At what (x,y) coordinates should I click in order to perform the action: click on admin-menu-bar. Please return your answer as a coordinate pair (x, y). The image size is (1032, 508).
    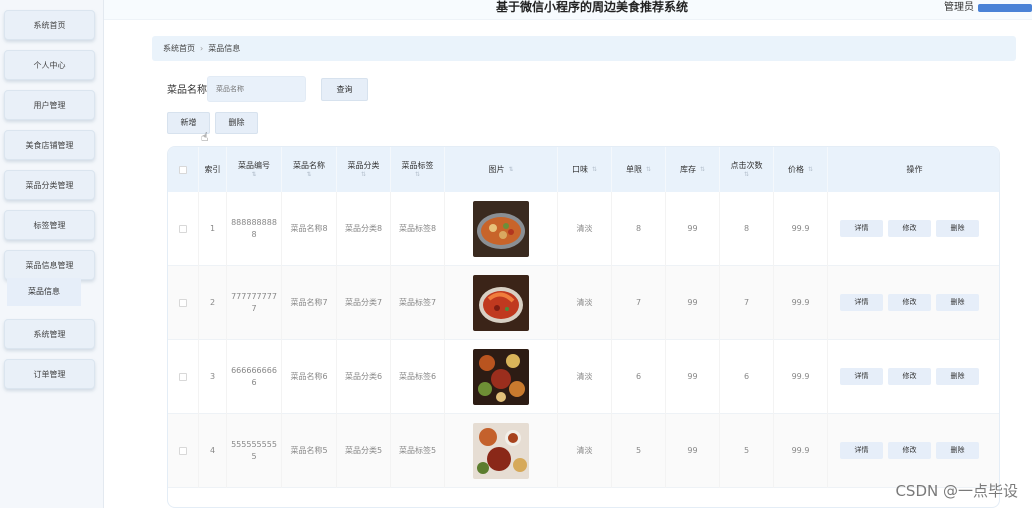
    Looking at the image, I should click on (1005, 8).